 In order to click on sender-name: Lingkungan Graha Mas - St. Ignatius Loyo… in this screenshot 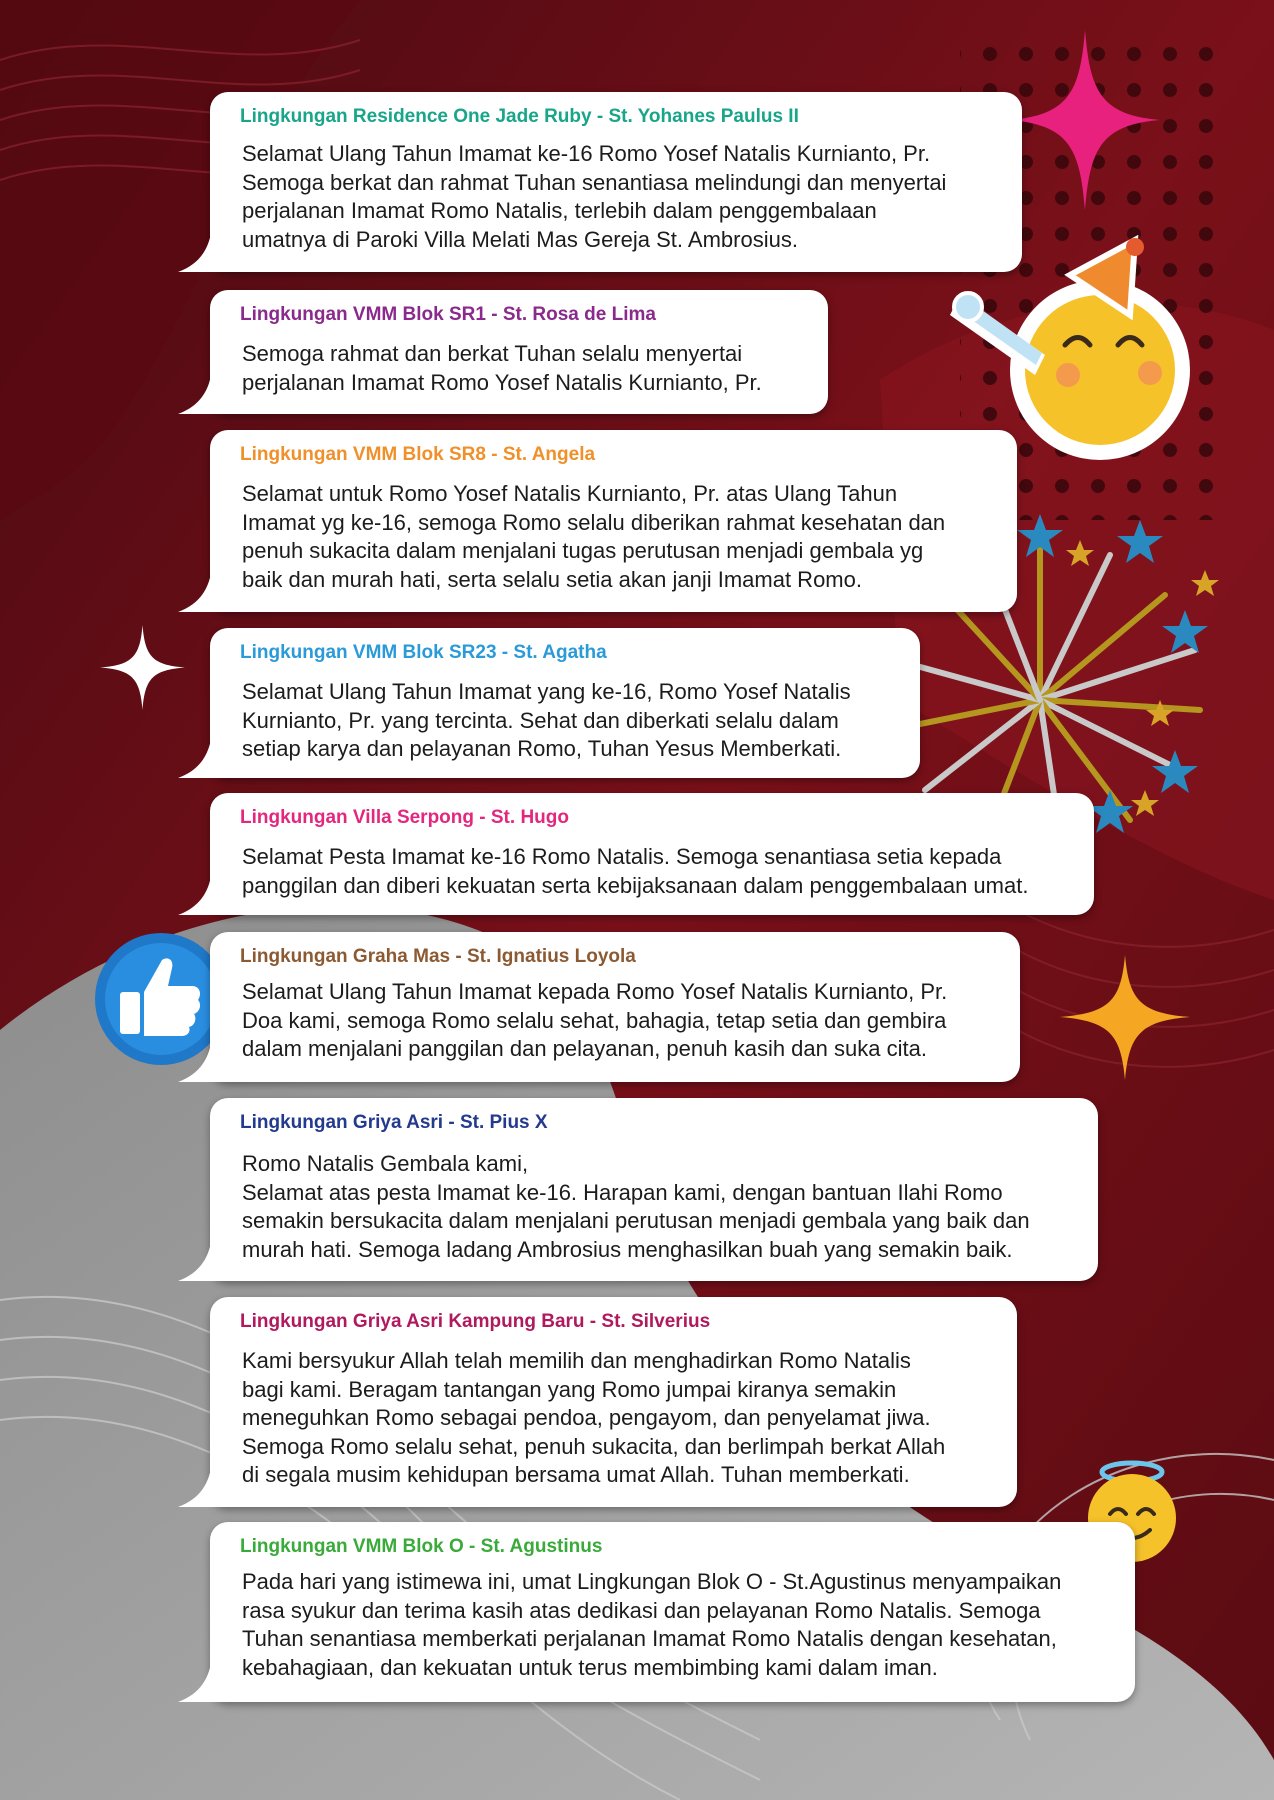, I will do `click(438, 956)`.